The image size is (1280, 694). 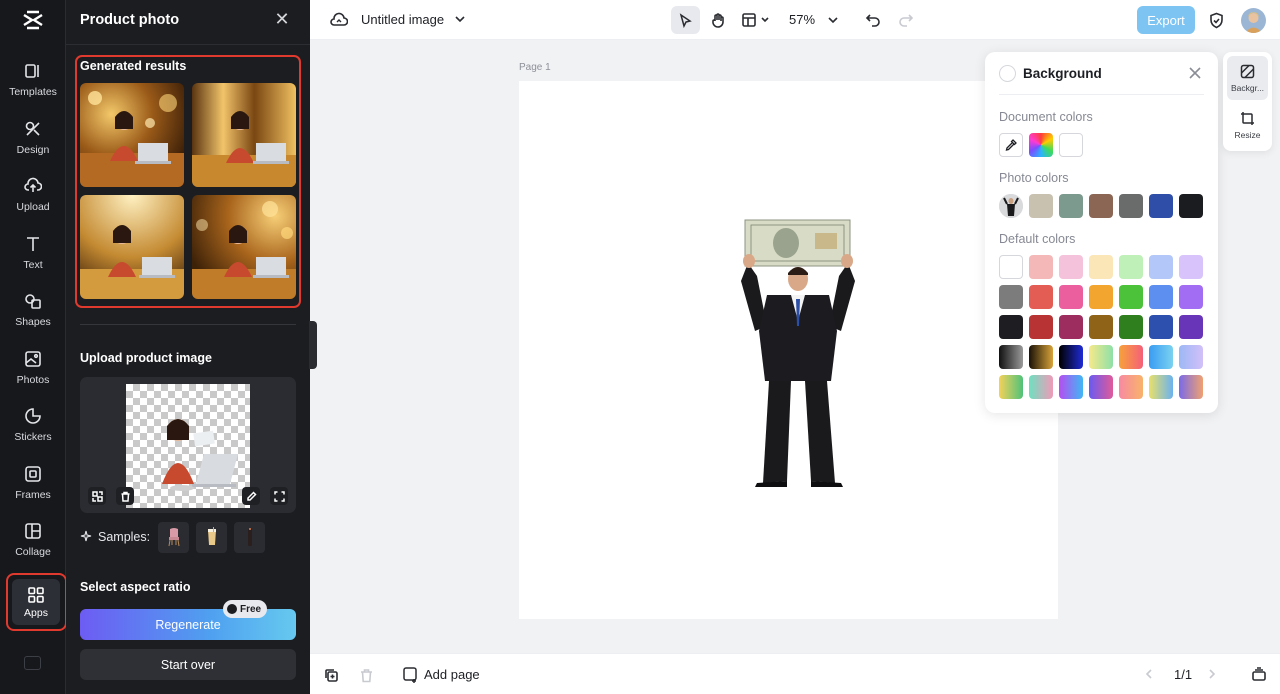 What do you see at coordinates (282, 19) in the screenshot?
I see `close-icon: ✕` at bounding box center [282, 19].